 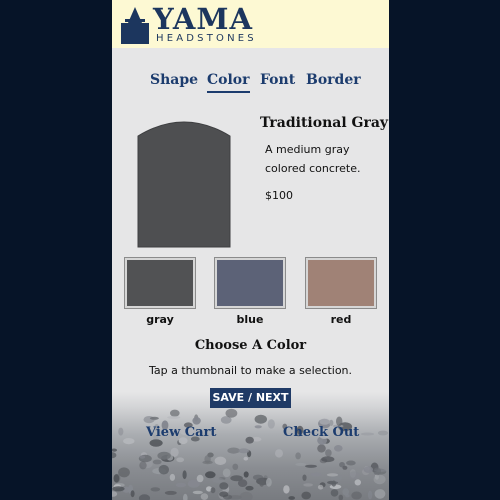 What do you see at coordinates (341, 319) in the screenshot?
I see `swatch-label-red: red` at bounding box center [341, 319].